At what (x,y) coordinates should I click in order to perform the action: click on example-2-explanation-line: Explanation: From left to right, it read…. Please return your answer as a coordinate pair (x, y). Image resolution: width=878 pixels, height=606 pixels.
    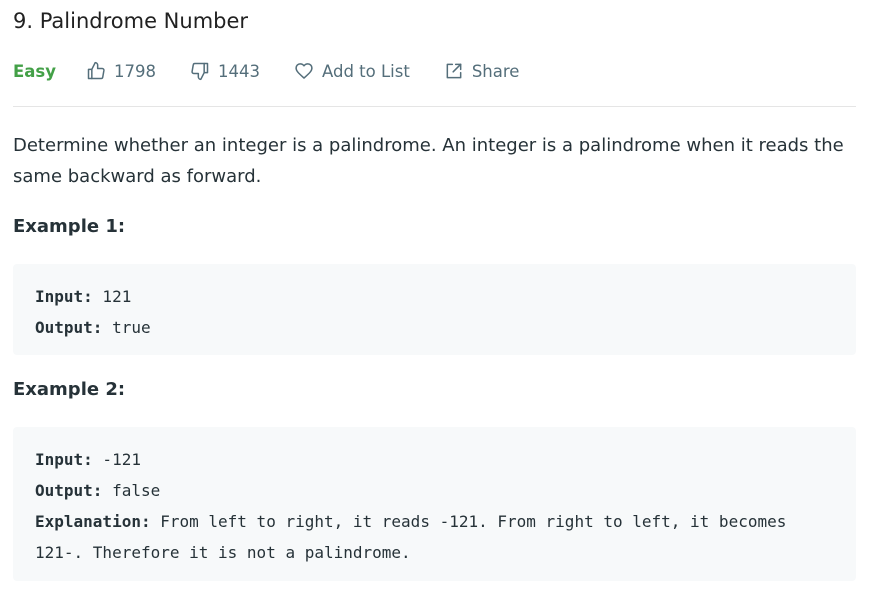
    Looking at the image, I should click on (434, 537).